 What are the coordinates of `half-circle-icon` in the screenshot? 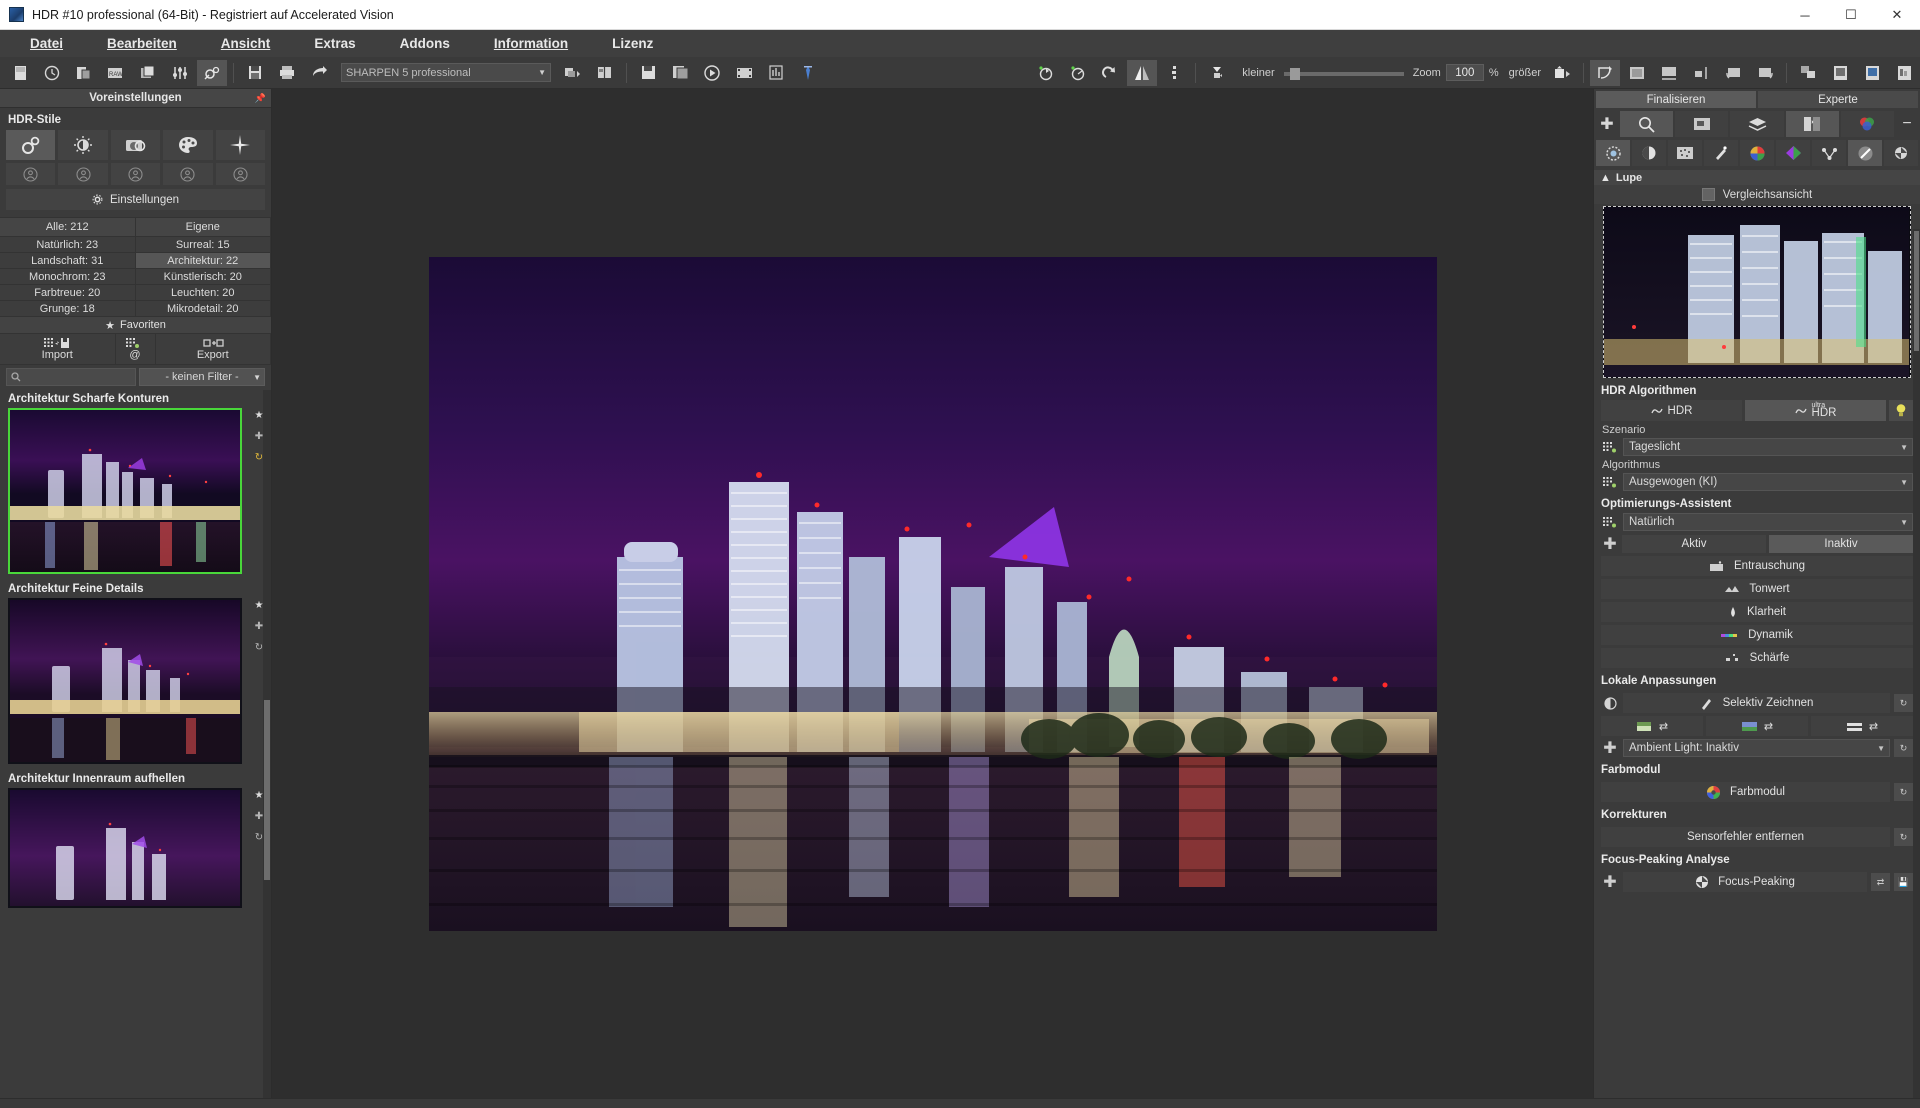 It's located at (1610, 703).